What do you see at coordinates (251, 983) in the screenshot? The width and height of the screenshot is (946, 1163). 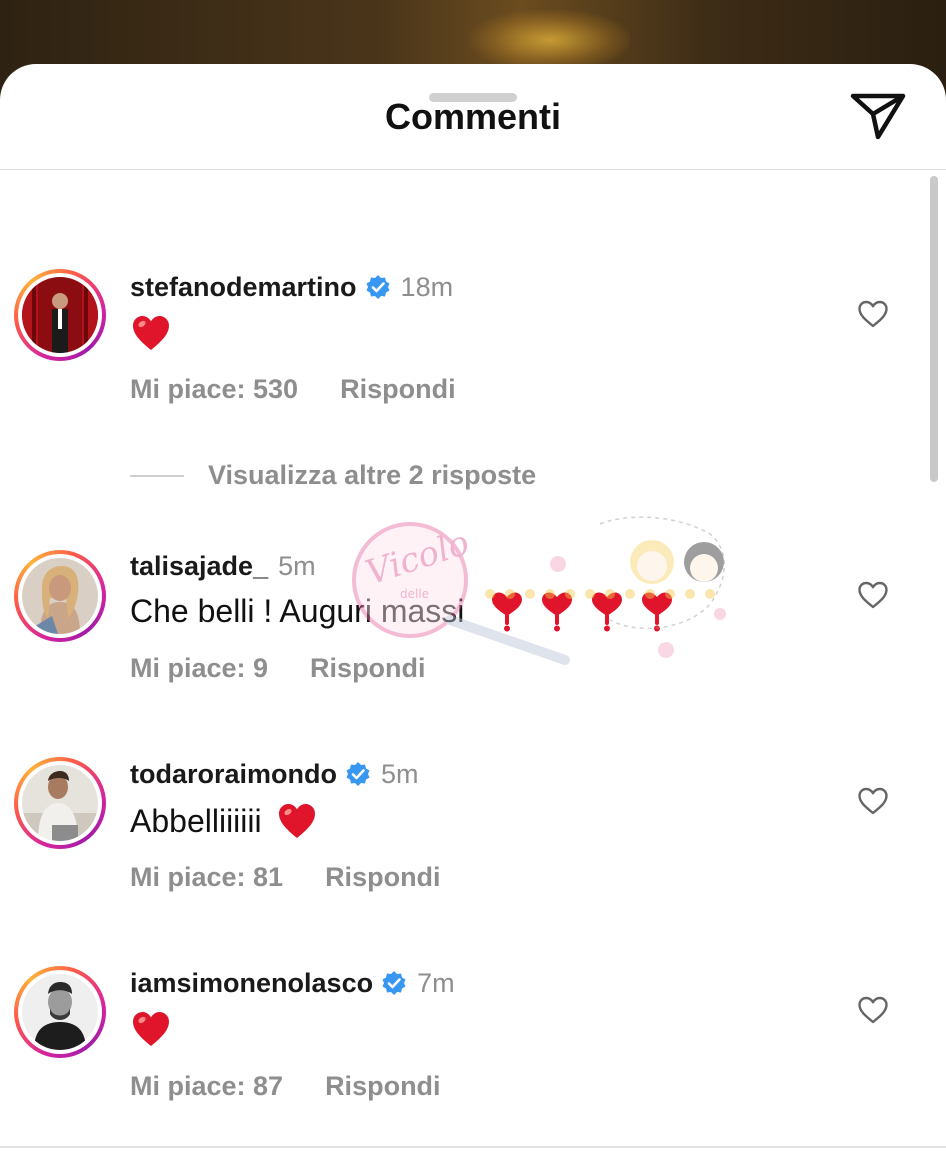 I see `comment-username: iamsimonenolasco` at bounding box center [251, 983].